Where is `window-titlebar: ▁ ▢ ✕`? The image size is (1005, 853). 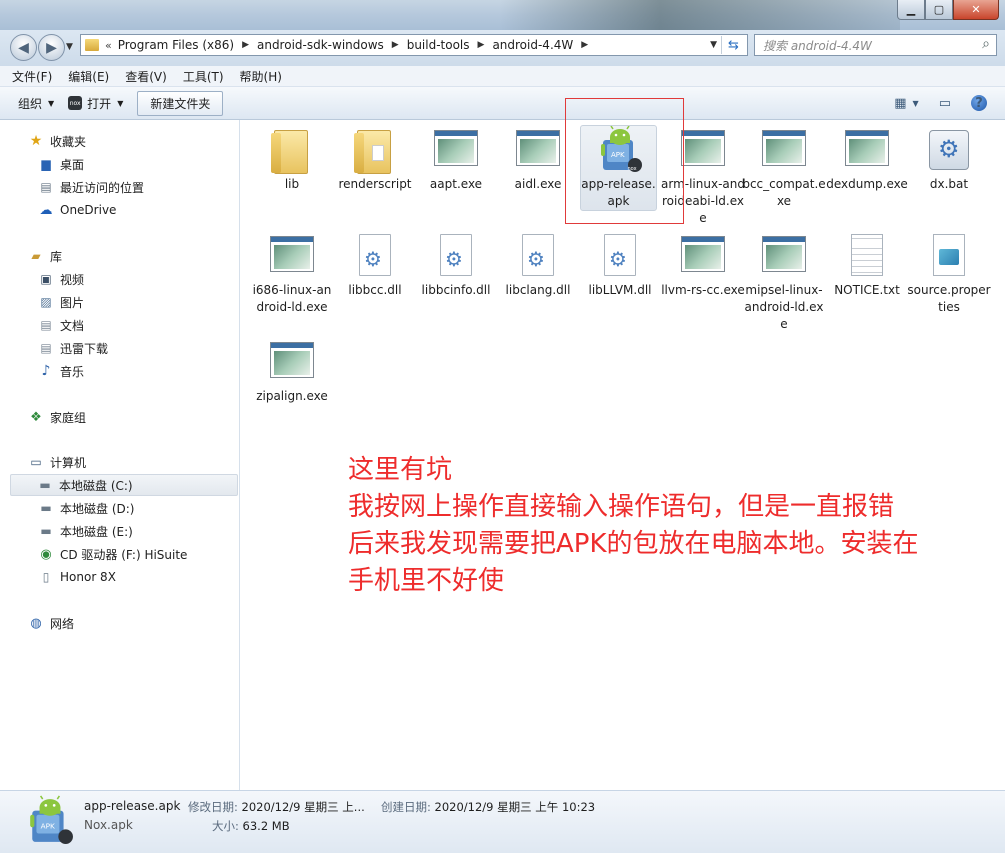
window-titlebar: ▁ ▢ ✕ is located at coordinates (502, 15).